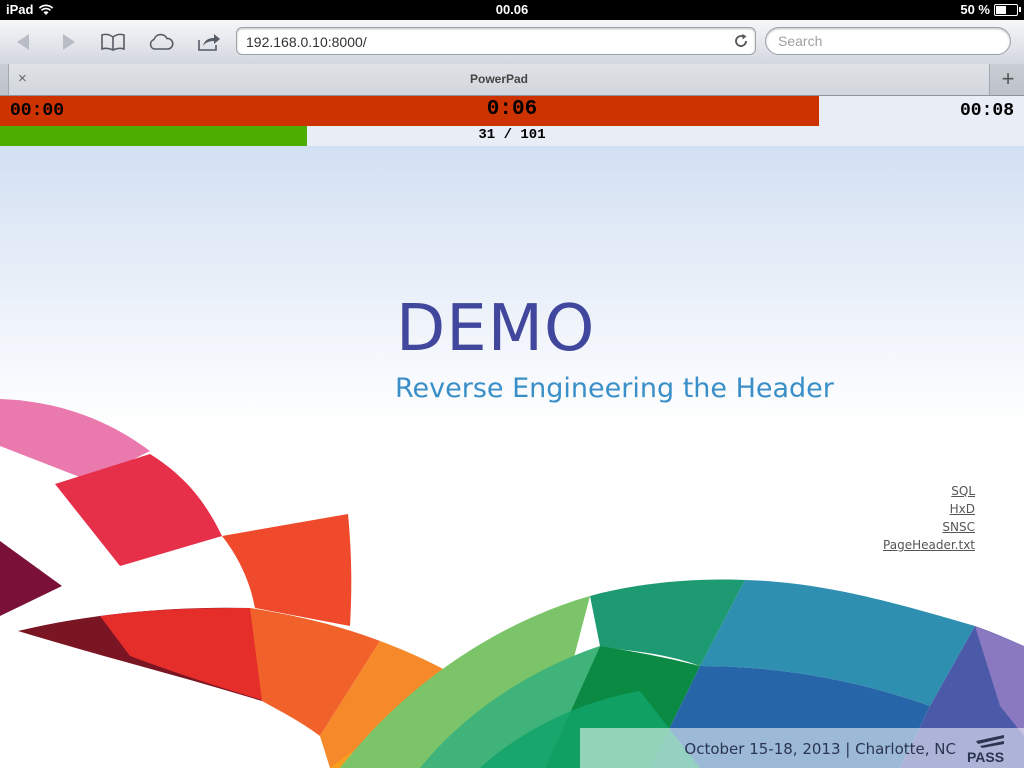  I want to click on forward-arrow-icon, so click(69, 42).